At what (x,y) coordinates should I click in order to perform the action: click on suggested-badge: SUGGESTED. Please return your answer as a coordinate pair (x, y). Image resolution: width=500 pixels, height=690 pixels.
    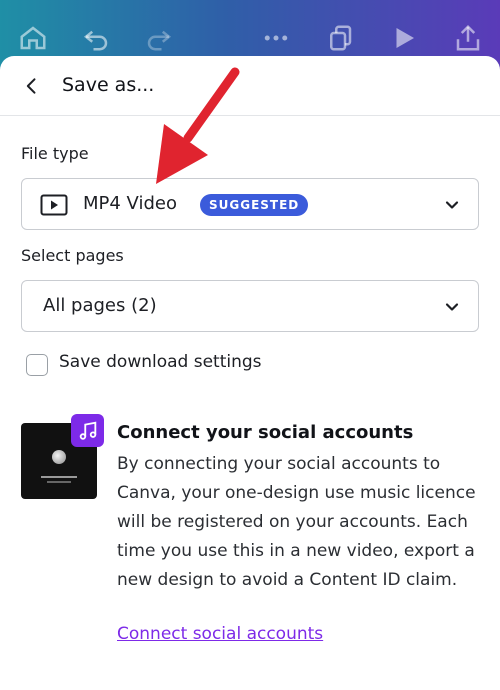
    Looking at the image, I should click on (254, 205).